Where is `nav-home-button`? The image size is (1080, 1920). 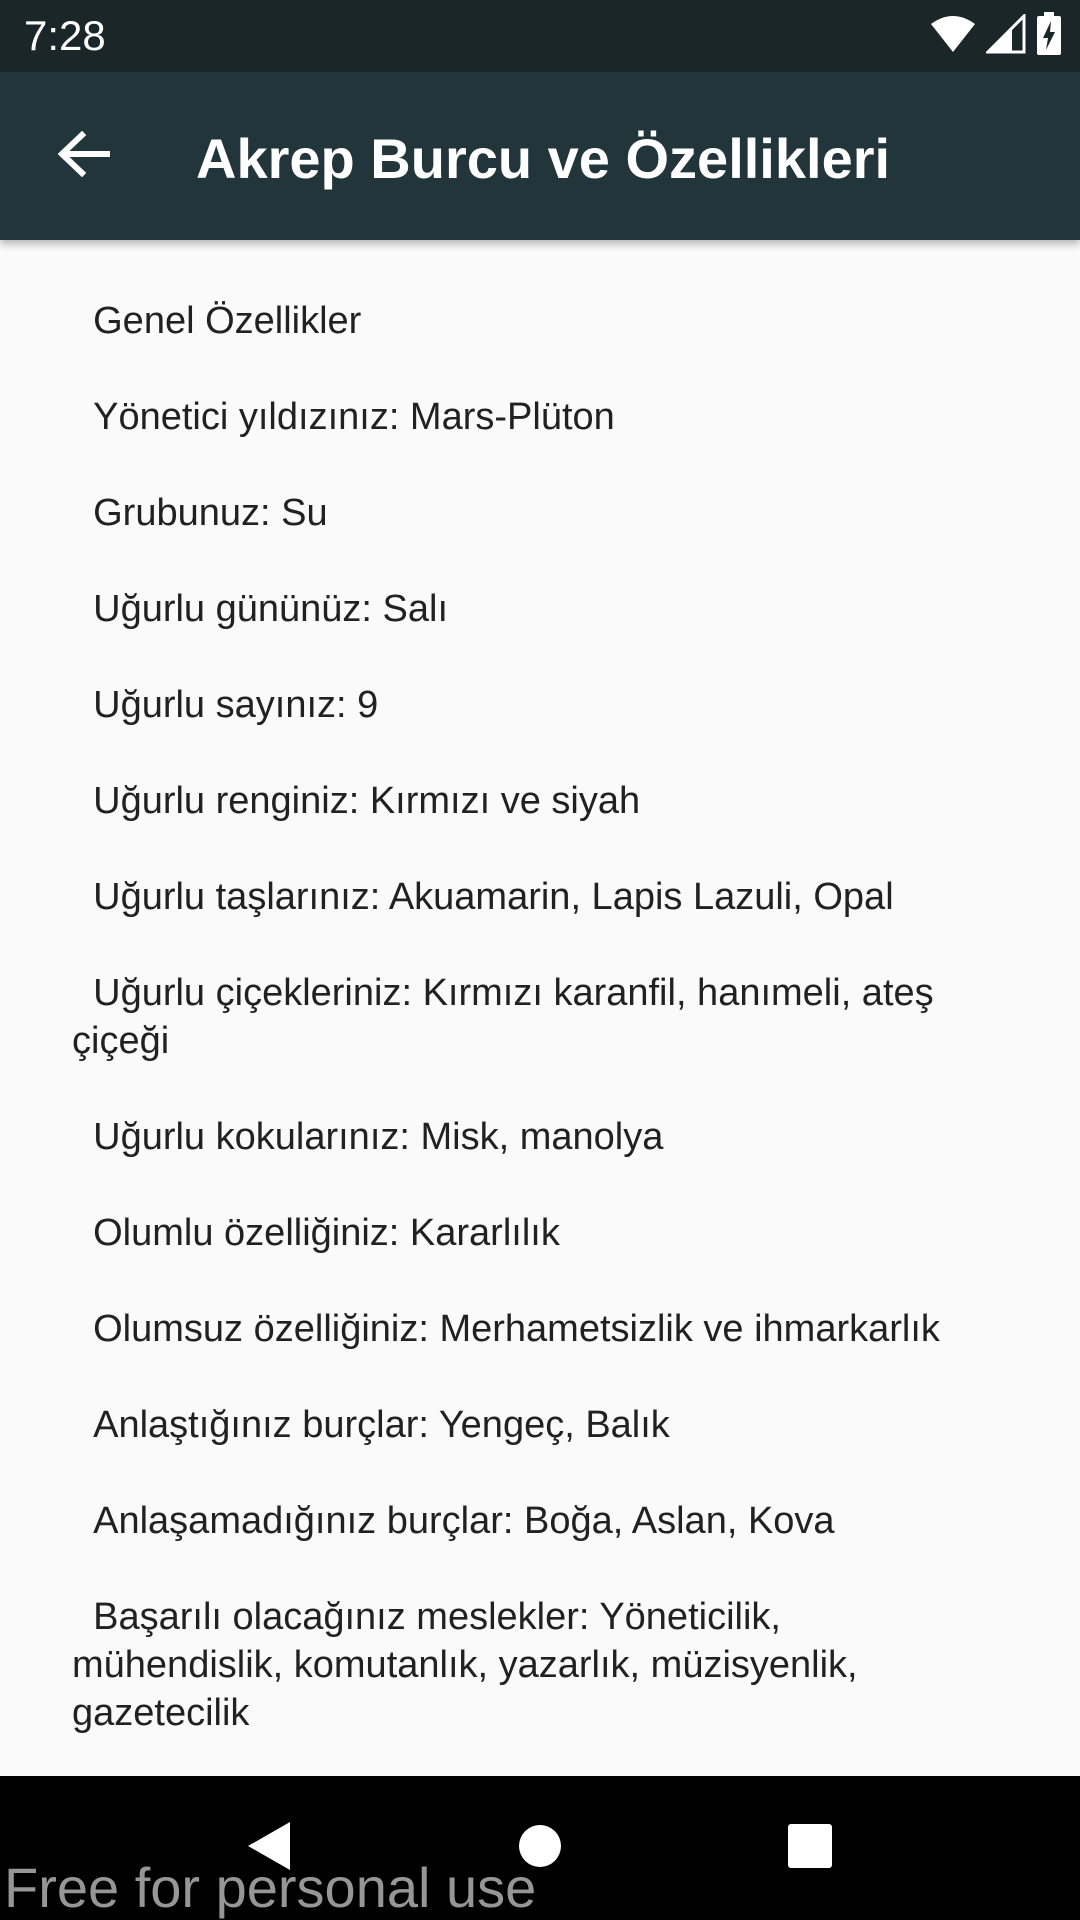
nav-home-button is located at coordinates (540, 1848).